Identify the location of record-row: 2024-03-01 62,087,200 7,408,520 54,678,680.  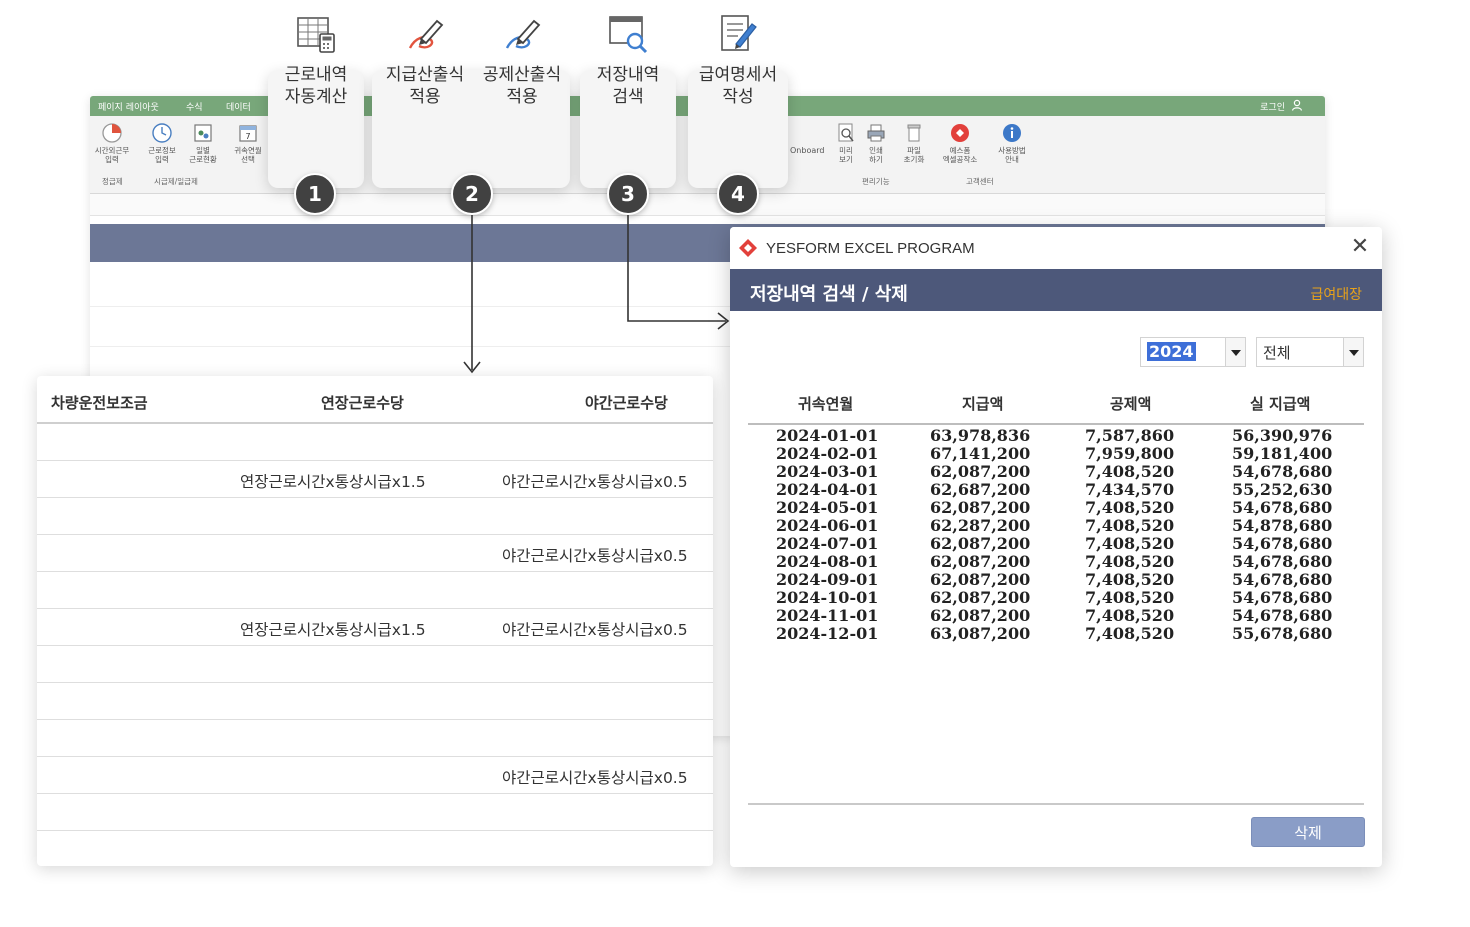
(1056, 472).